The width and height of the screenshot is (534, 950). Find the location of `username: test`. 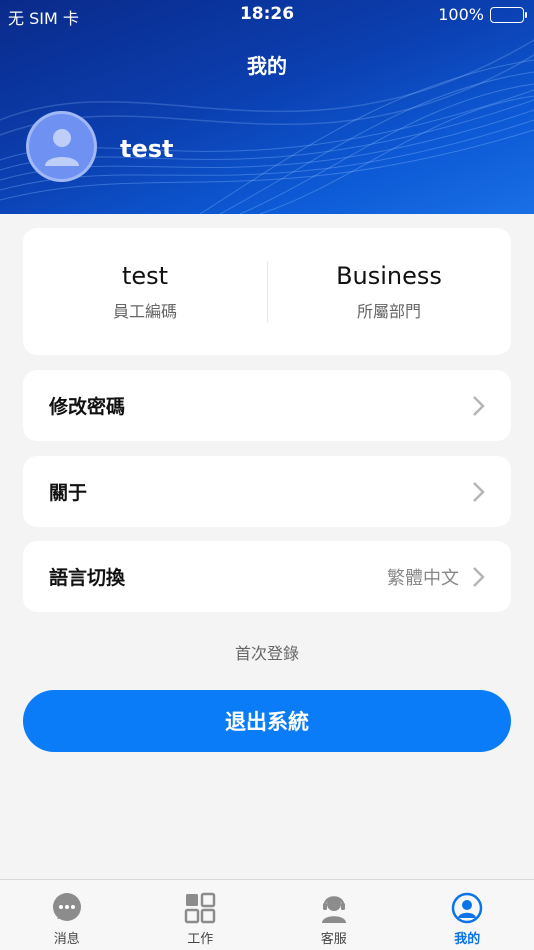

username: test is located at coordinates (147, 149).